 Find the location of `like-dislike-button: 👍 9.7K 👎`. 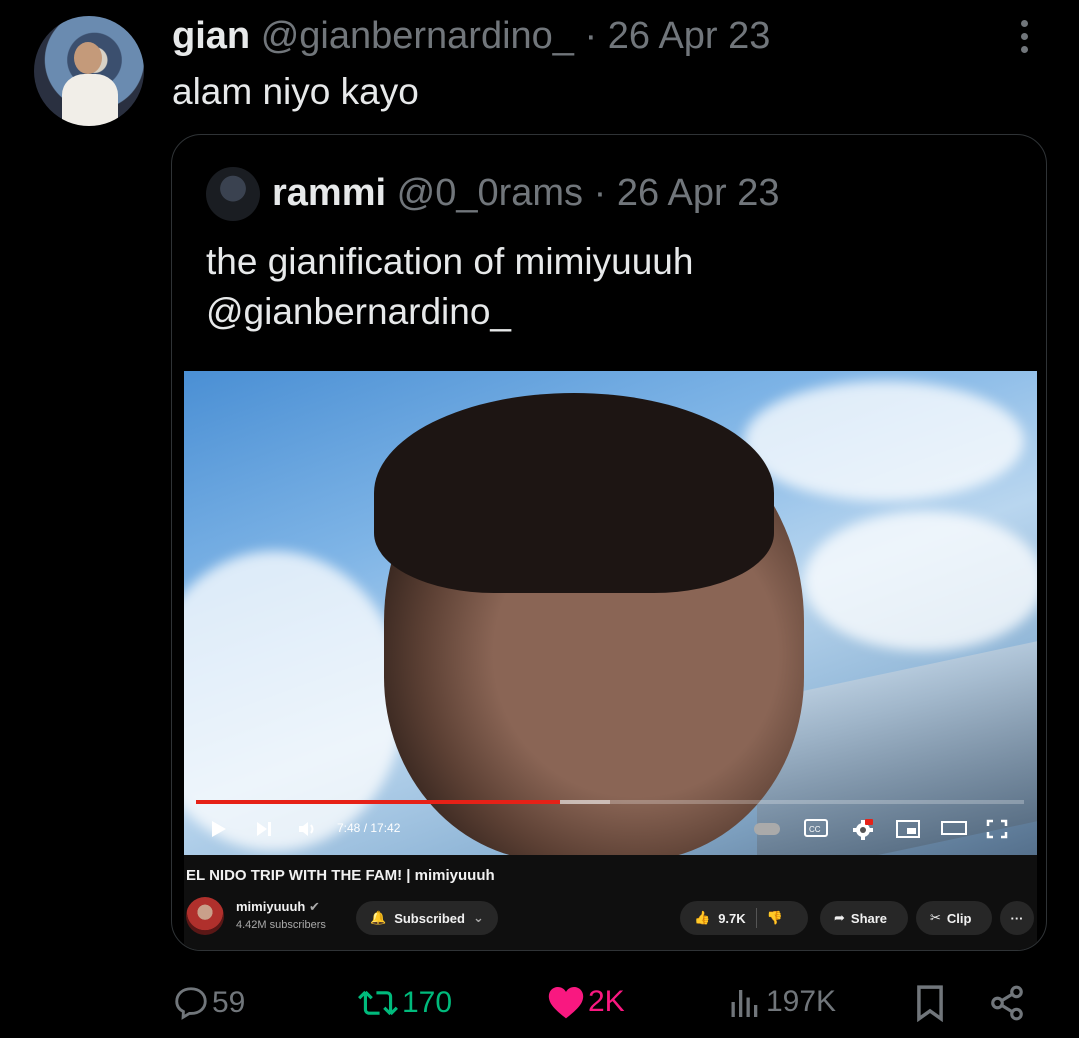

like-dislike-button: 👍 9.7K 👎 is located at coordinates (744, 918).